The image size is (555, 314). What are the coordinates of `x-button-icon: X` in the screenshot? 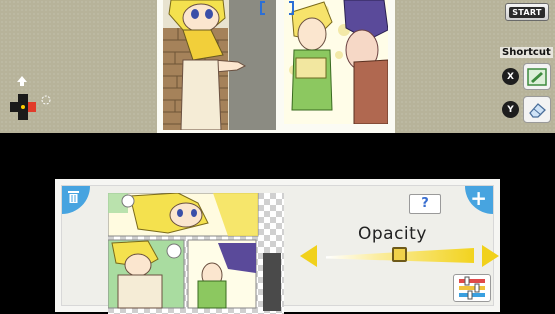 It's located at (510, 76).